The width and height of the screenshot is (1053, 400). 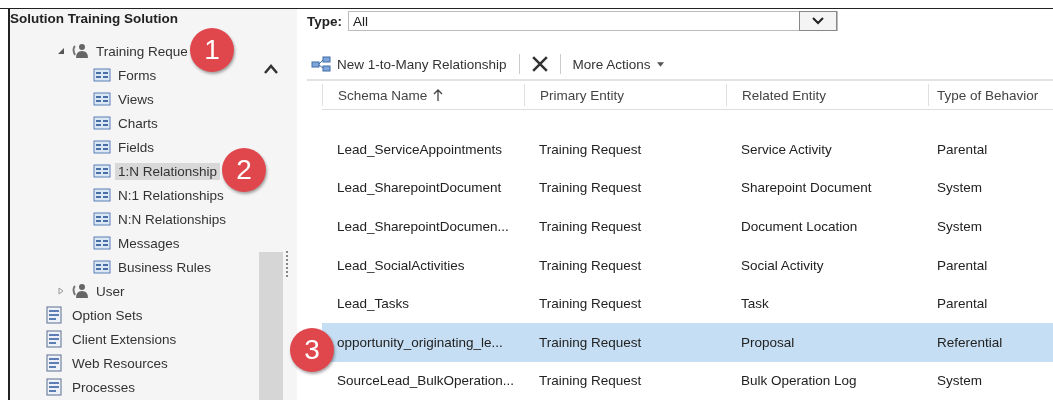 What do you see at coordinates (687, 265) in the screenshot?
I see `table-row: Lead_SocialActivities Training Request Social Activity Parental` at bounding box center [687, 265].